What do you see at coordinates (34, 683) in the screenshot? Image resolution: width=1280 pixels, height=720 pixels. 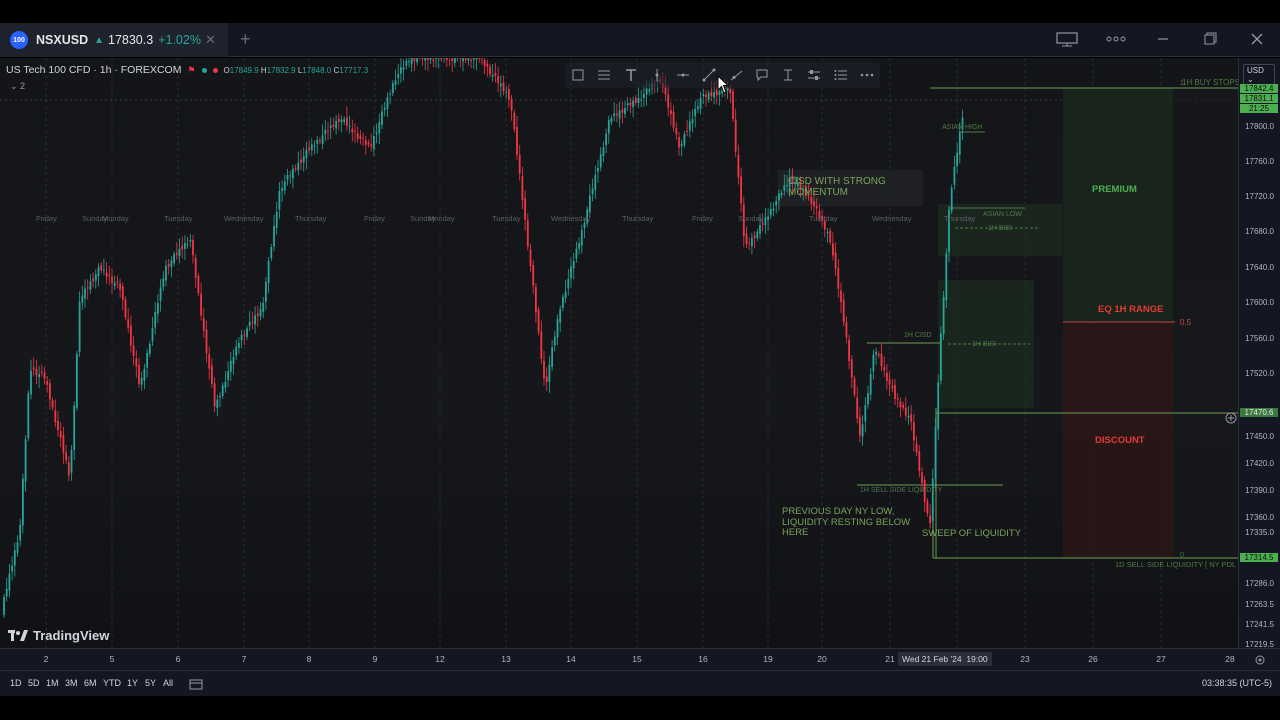 I see `range-5d-button: 5D` at bounding box center [34, 683].